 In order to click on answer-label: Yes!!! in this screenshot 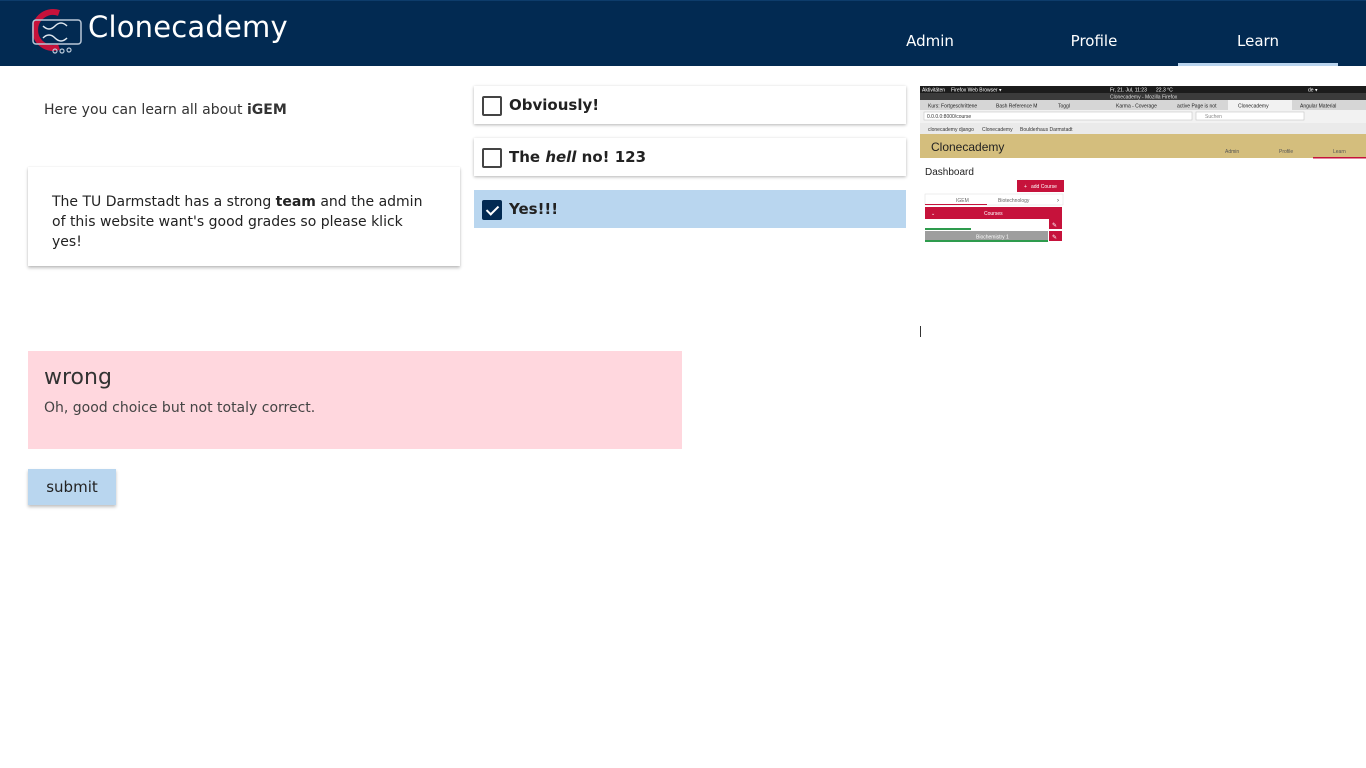, I will do `click(534, 209)`.